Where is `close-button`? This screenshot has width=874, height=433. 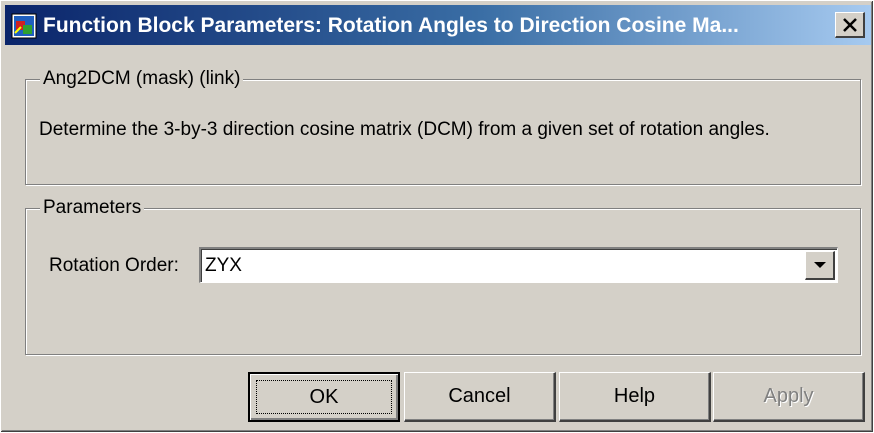
close-button is located at coordinates (850, 25).